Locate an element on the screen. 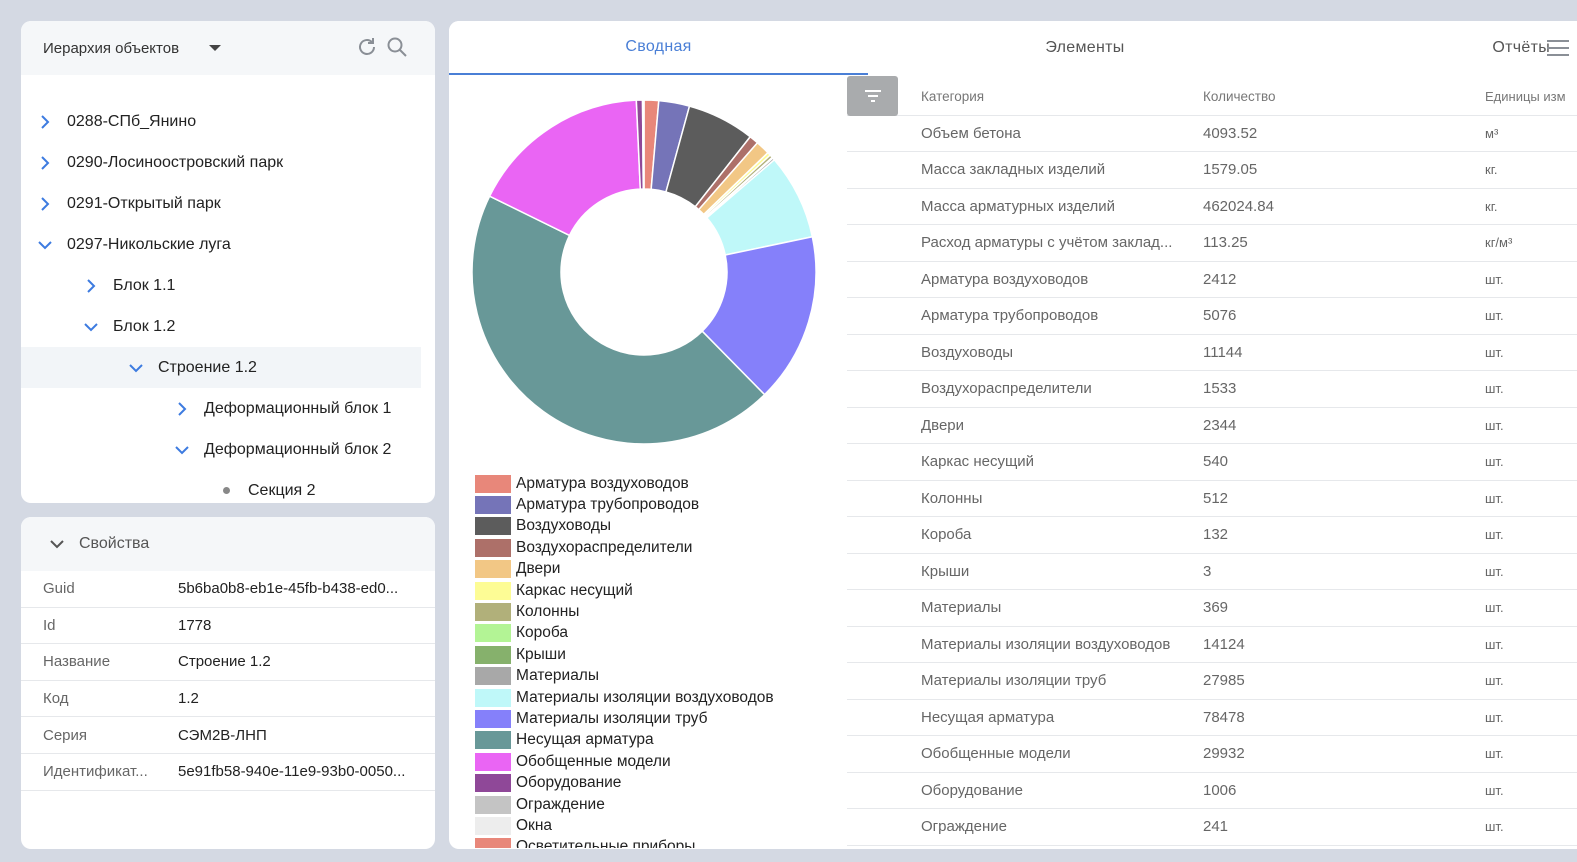  pie-slice is located at coordinates (643, 144).